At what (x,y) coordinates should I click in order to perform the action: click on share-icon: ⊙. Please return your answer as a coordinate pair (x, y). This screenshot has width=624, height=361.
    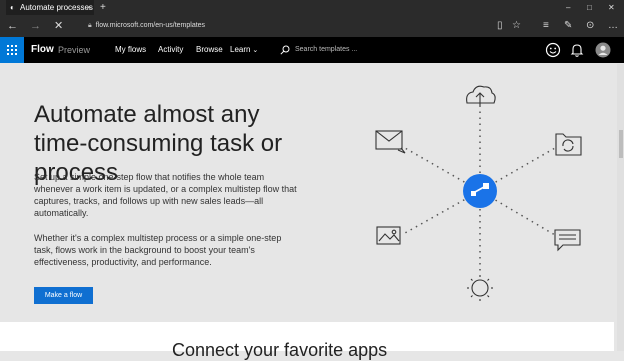
    Looking at the image, I should click on (590, 26).